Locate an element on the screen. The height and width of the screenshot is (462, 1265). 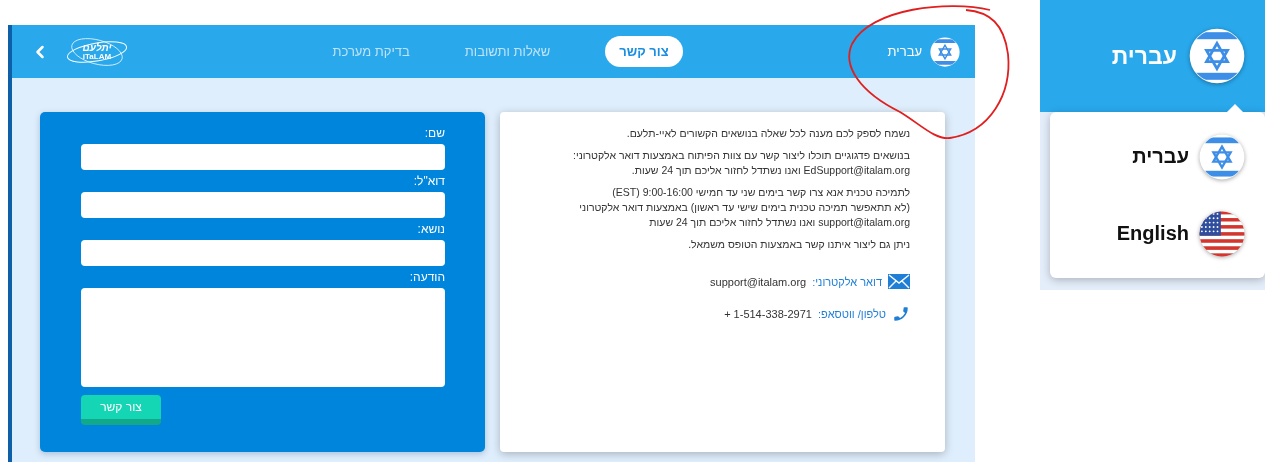
envelope-icon is located at coordinates (899, 281).